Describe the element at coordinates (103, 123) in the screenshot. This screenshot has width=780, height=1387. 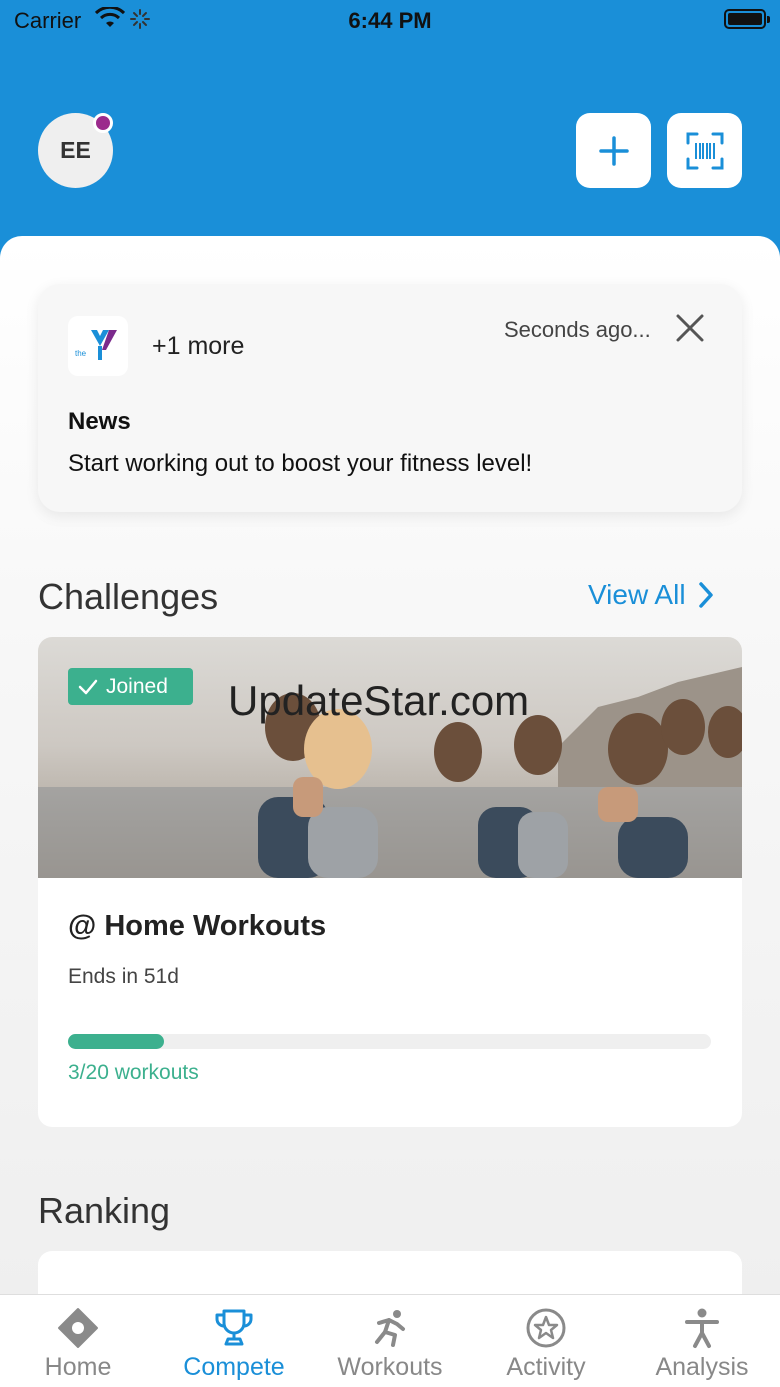
I see `notification-dot` at that location.